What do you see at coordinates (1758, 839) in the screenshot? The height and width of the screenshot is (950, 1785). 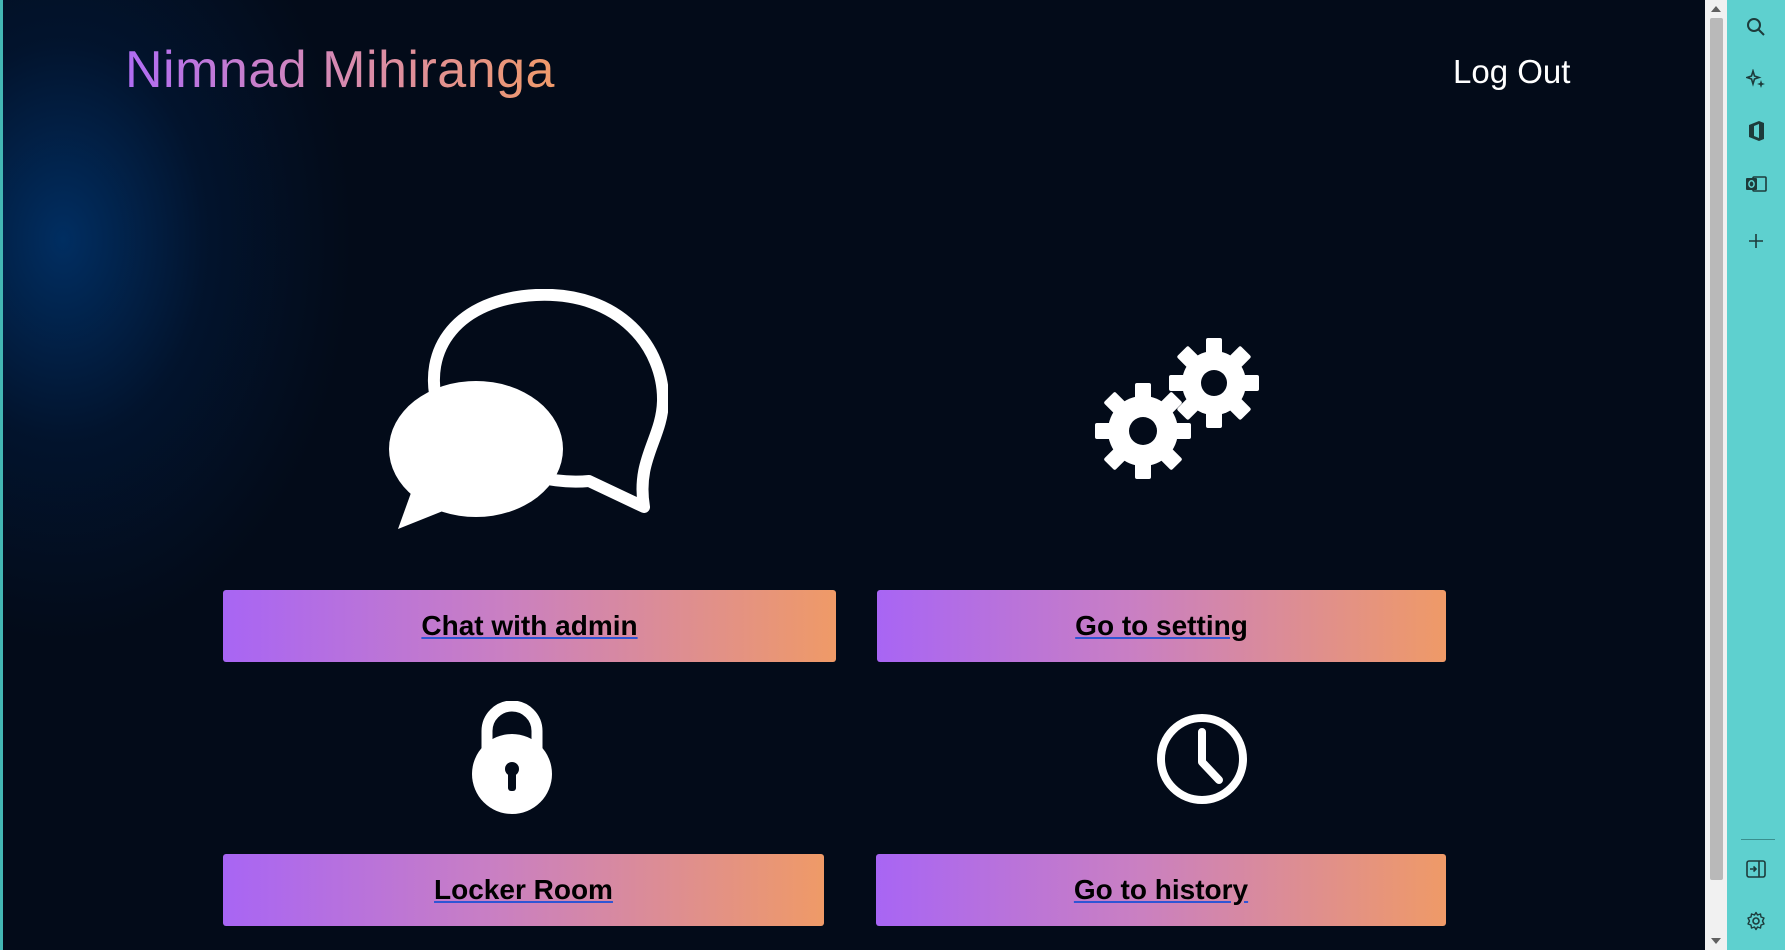 I see `rail-divider` at bounding box center [1758, 839].